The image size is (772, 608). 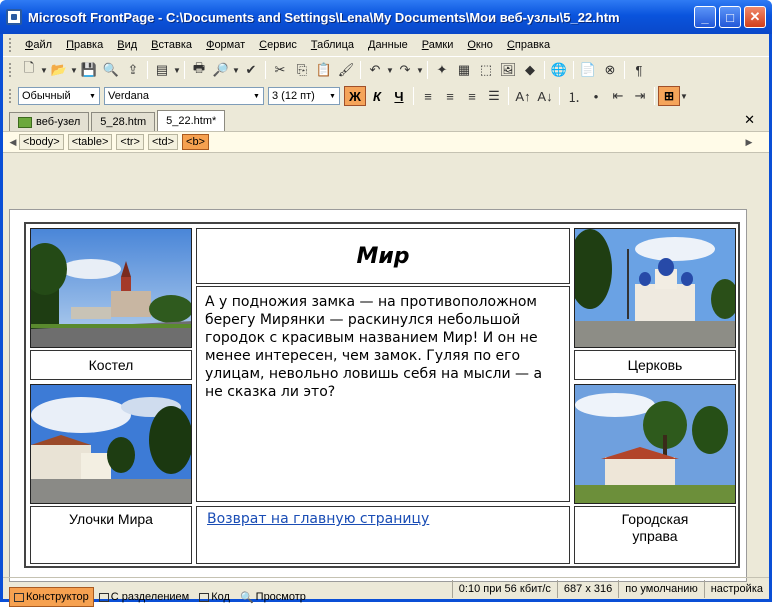 I want to click on tag-b: <b>, so click(x=195, y=142).